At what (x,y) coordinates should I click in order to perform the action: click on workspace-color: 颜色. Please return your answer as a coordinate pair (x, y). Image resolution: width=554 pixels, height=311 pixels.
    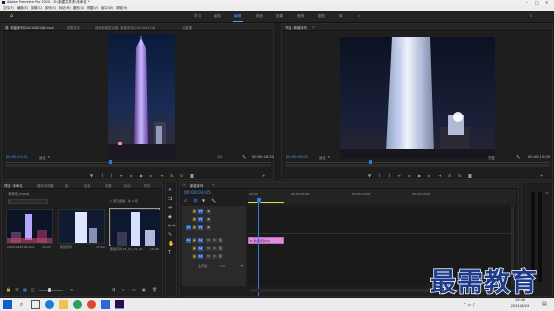
    Looking at the image, I should click on (259, 16).